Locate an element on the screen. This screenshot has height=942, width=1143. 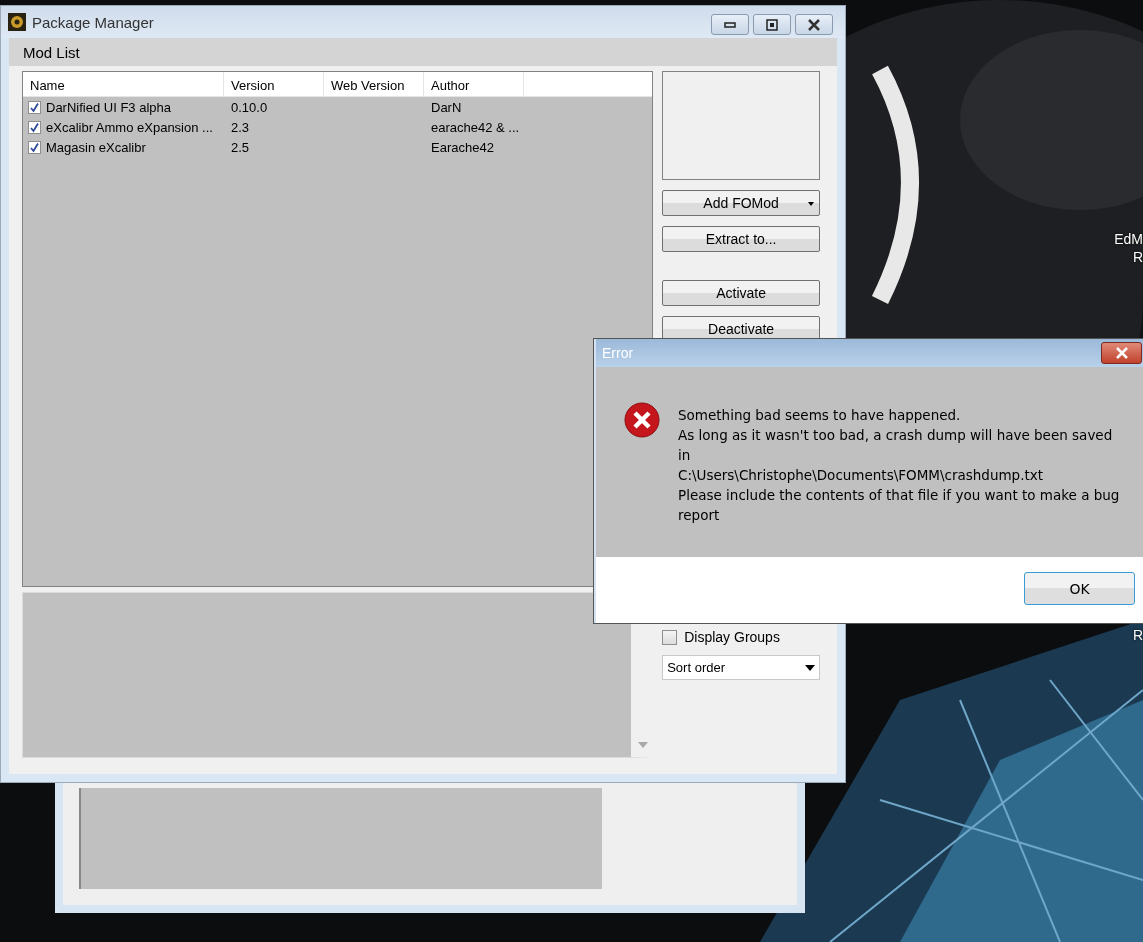
error-message: As long as it wasn't too bad, a crash dump will have been saved in is located at coordinates (896, 445).